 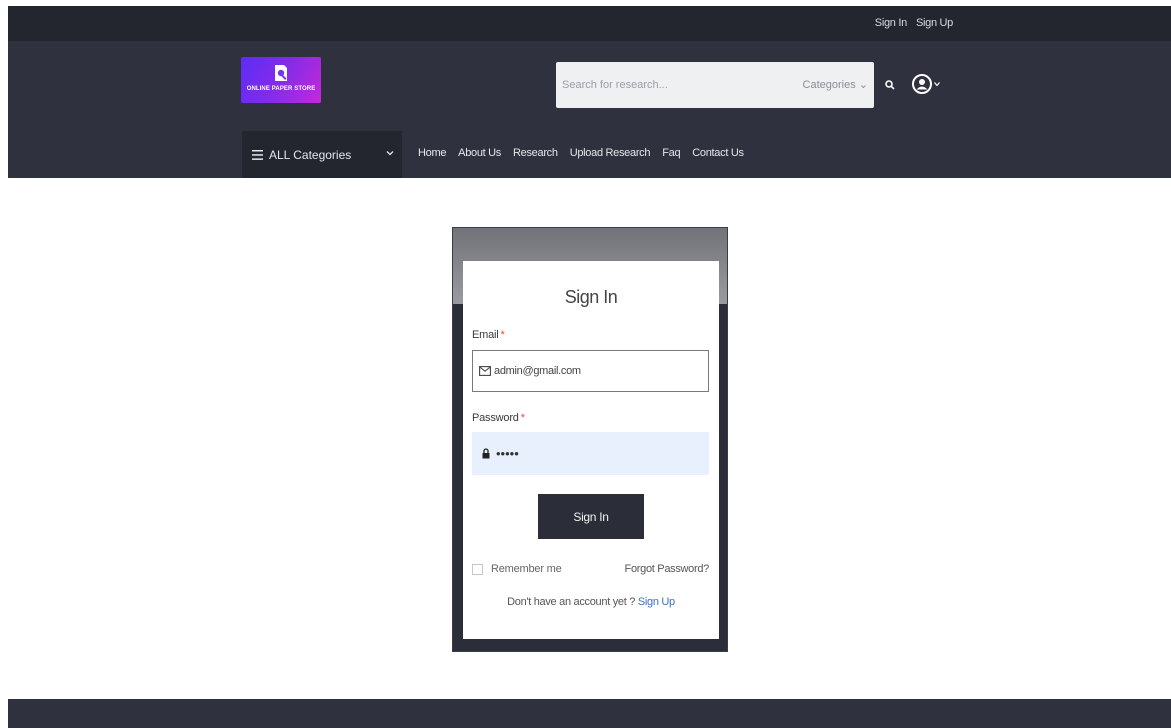 I want to click on sign-up-link: Sign Up, so click(x=656, y=602).